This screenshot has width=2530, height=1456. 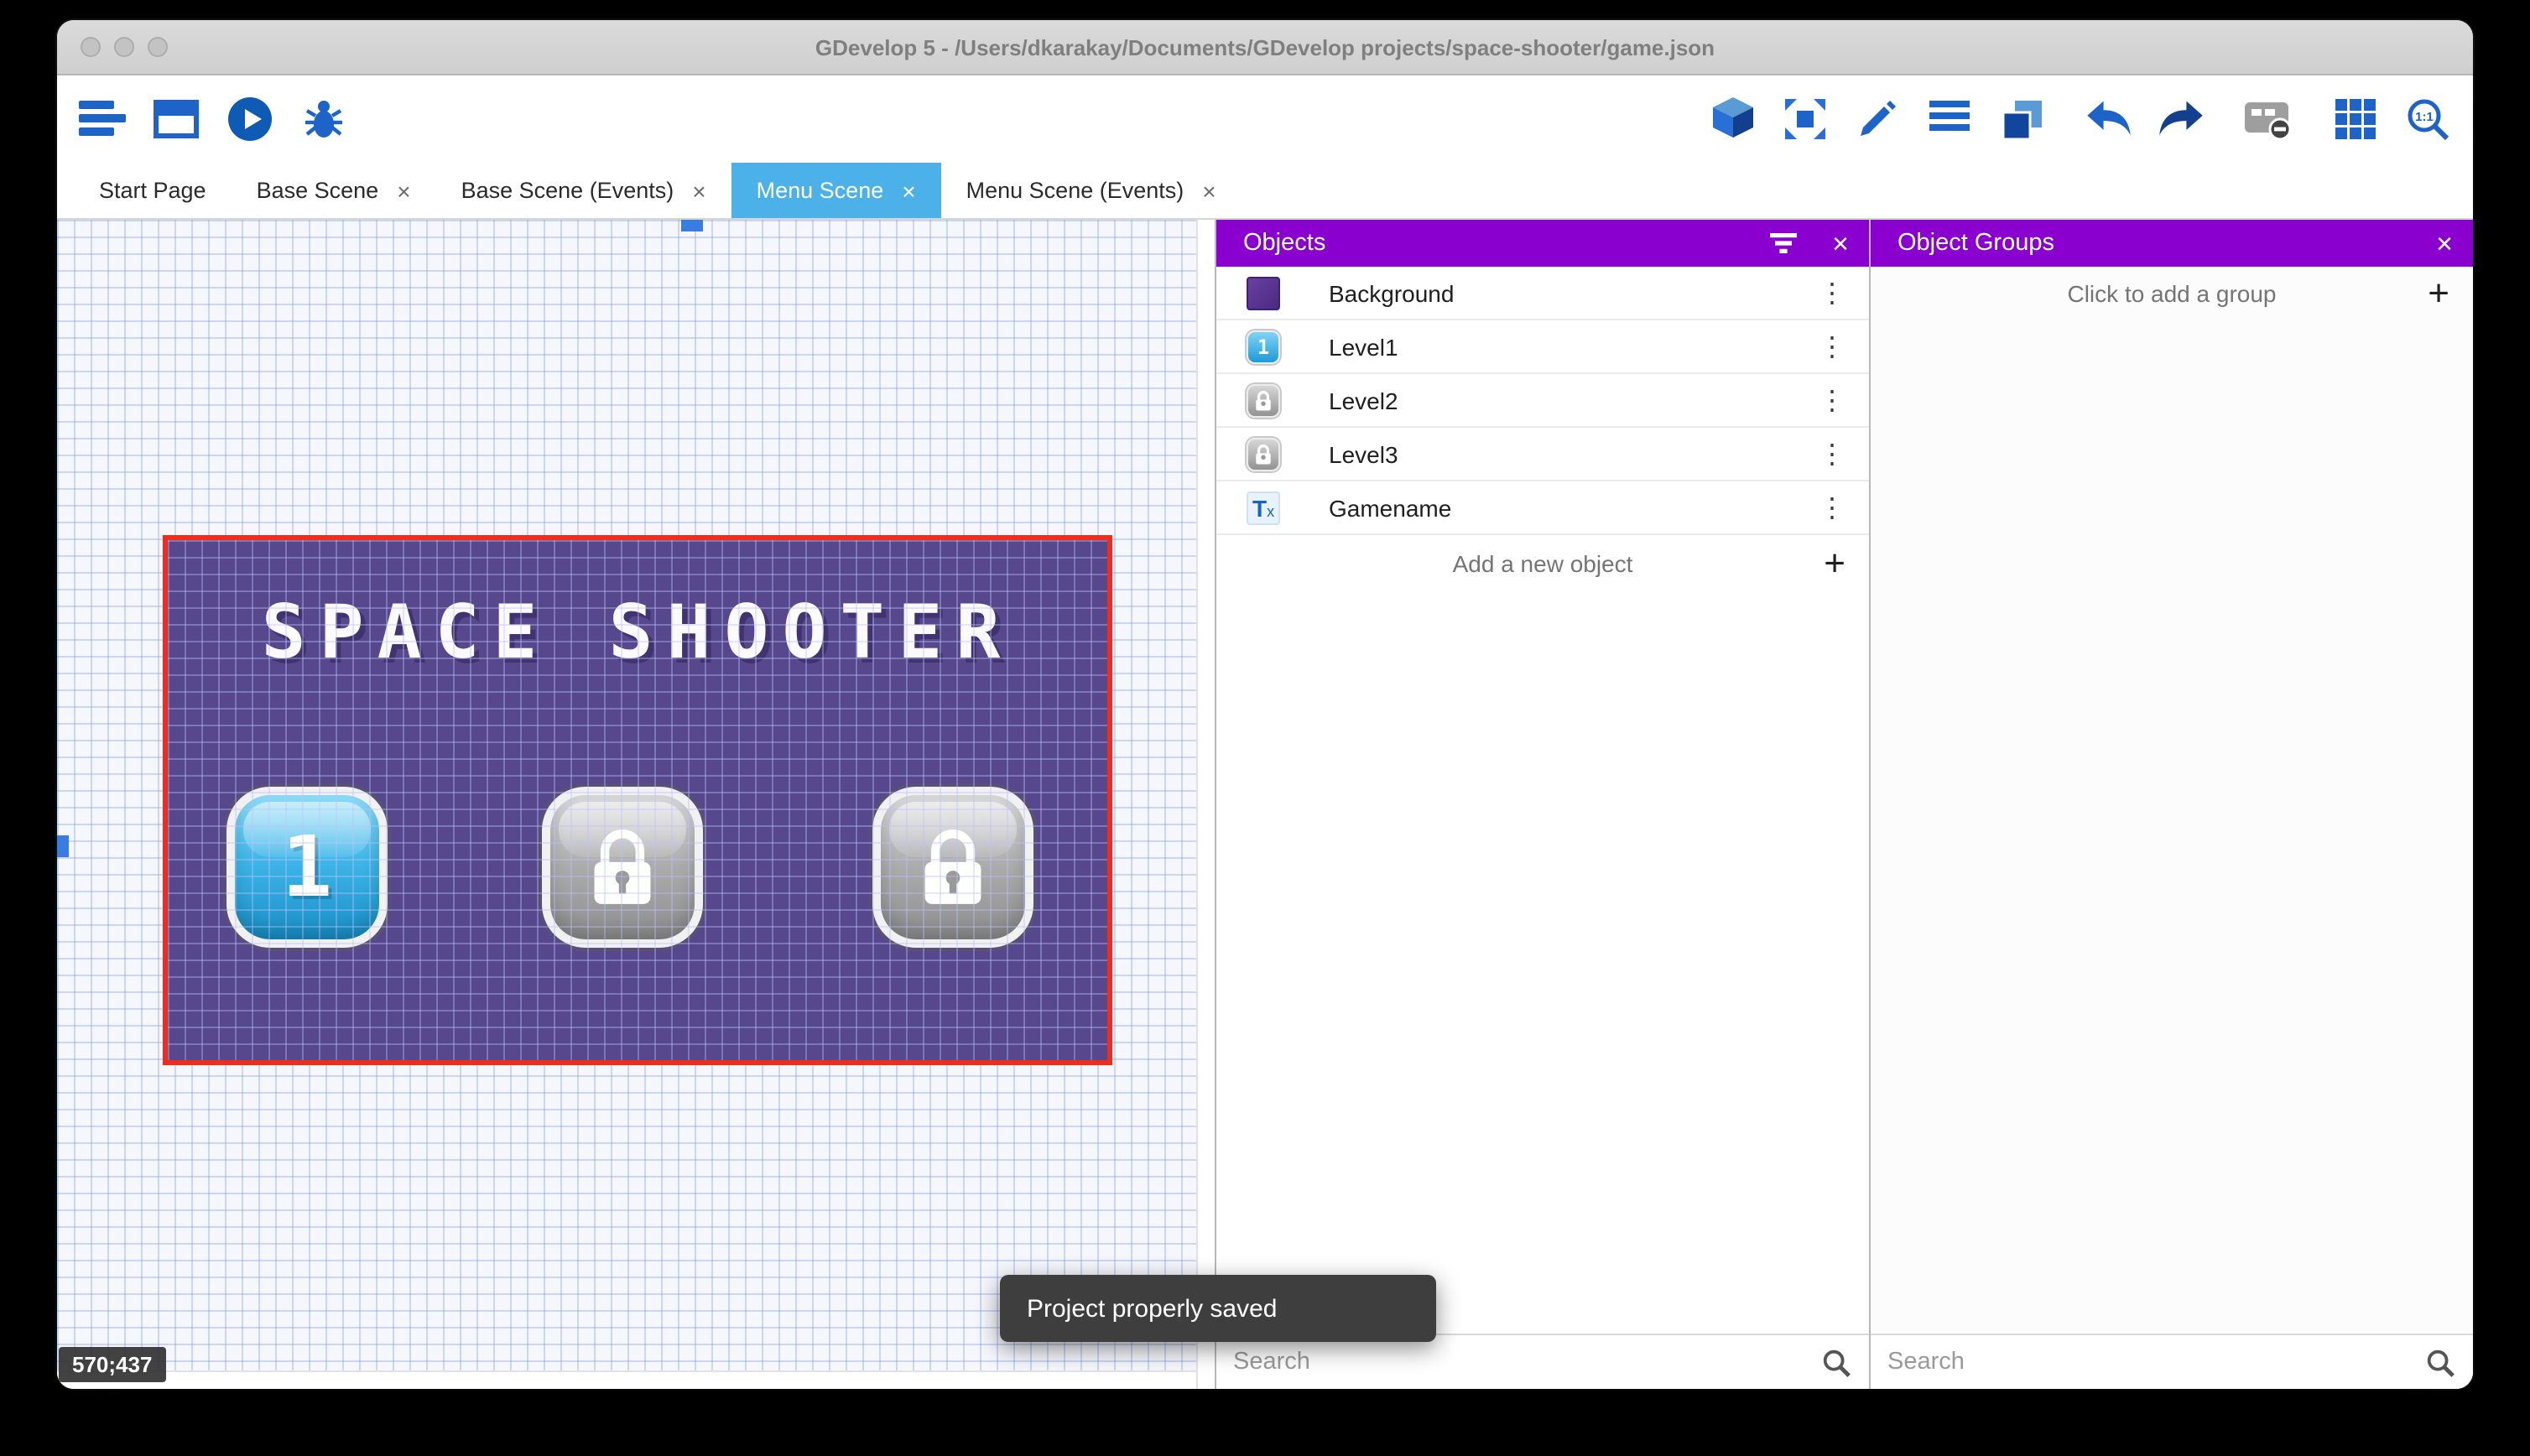 What do you see at coordinates (324, 119) in the screenshot?
I see `debug-bug-icon` at bounding box center [324, 119].